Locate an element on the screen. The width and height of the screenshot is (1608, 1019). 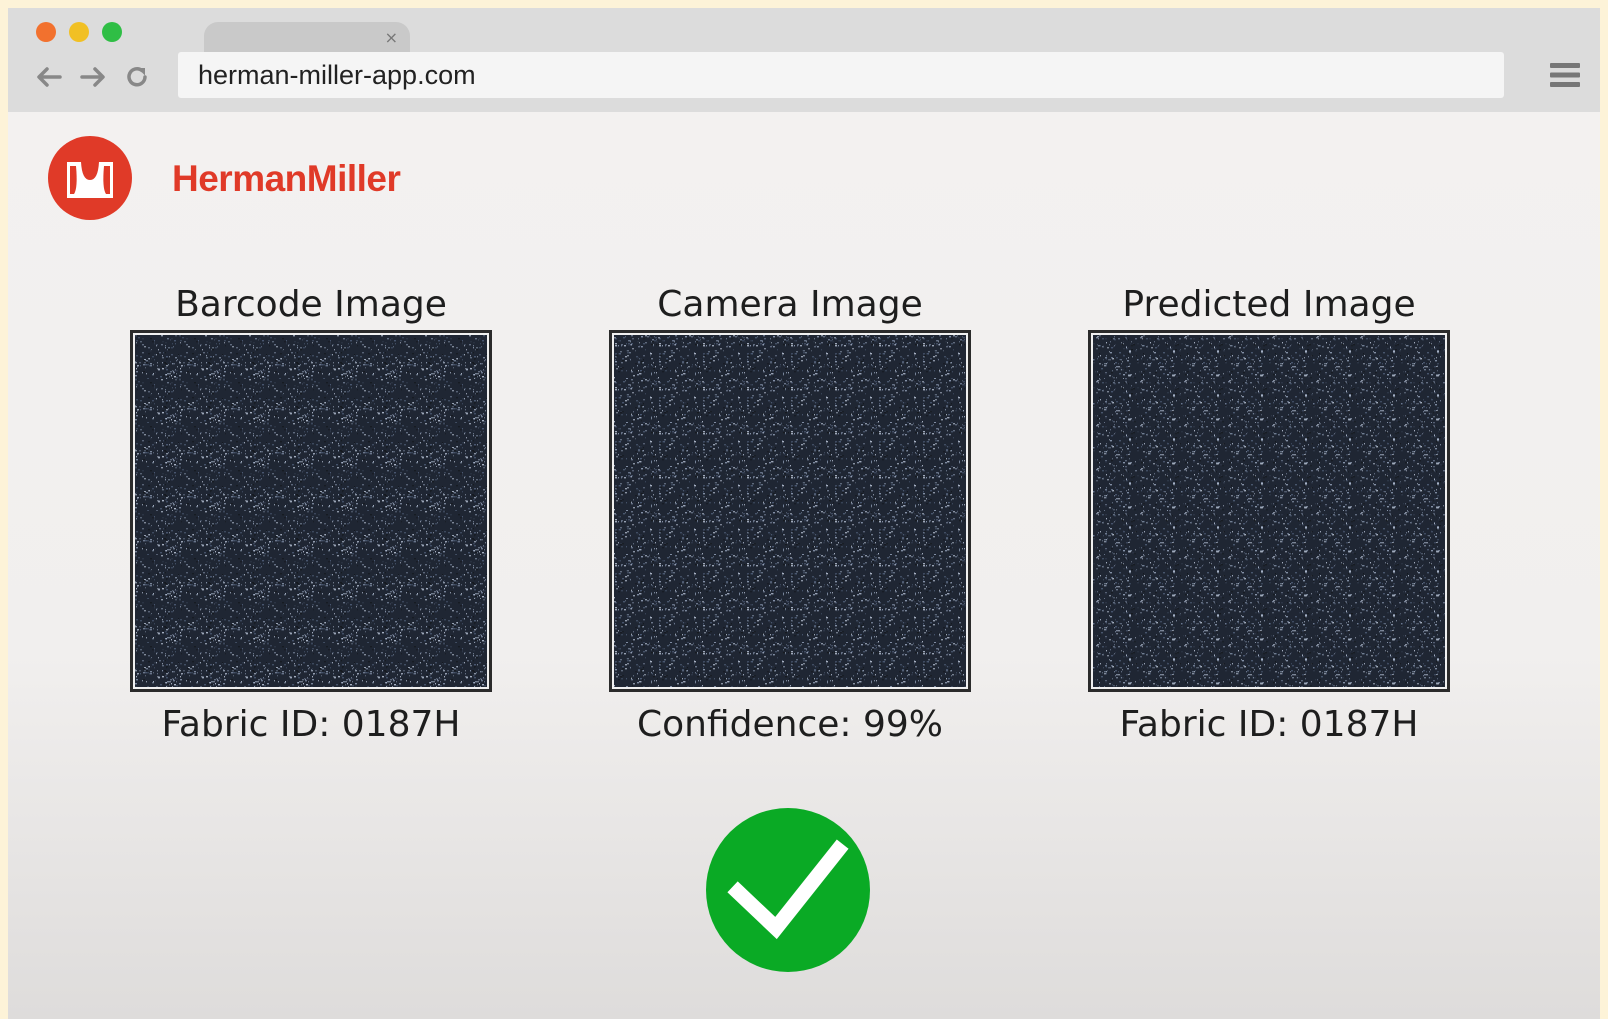
close-window-button is located at coordinates (46, 32).